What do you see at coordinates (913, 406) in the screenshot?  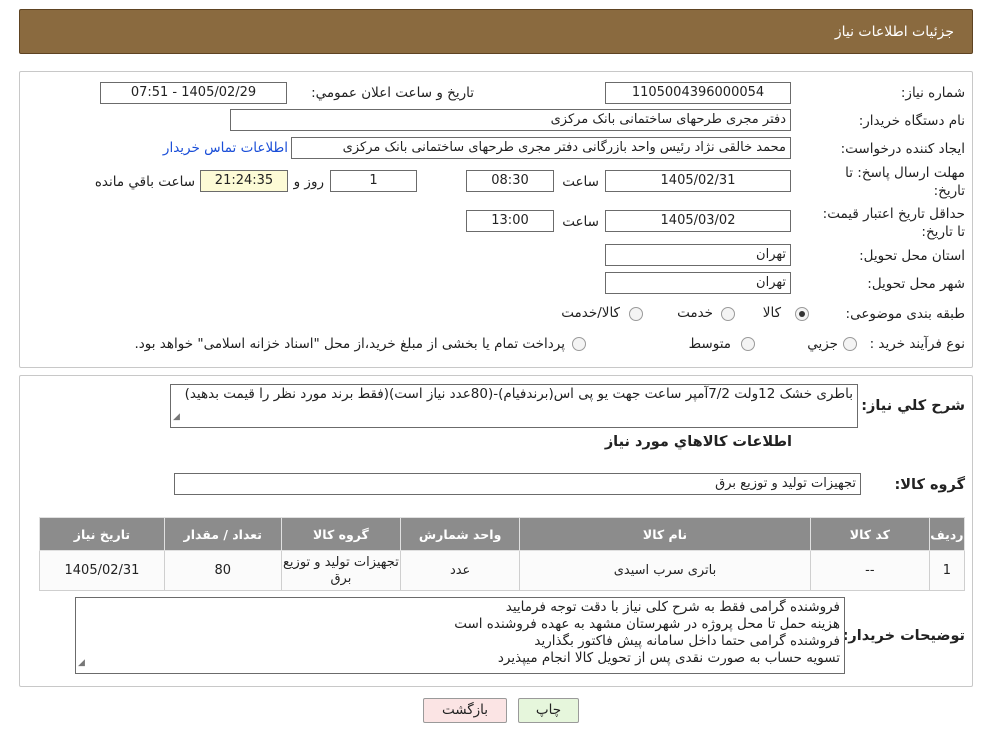 I see `description-label: شرح کلي نیاز:` at bounding box center [913, 406].